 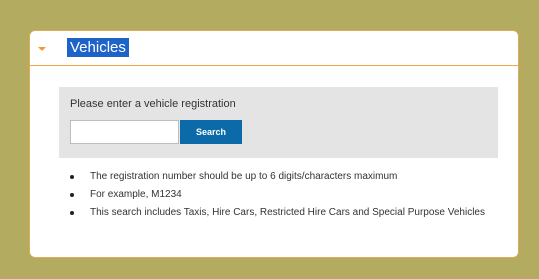 I want to click on registration-input, so click(x=124, y=132).